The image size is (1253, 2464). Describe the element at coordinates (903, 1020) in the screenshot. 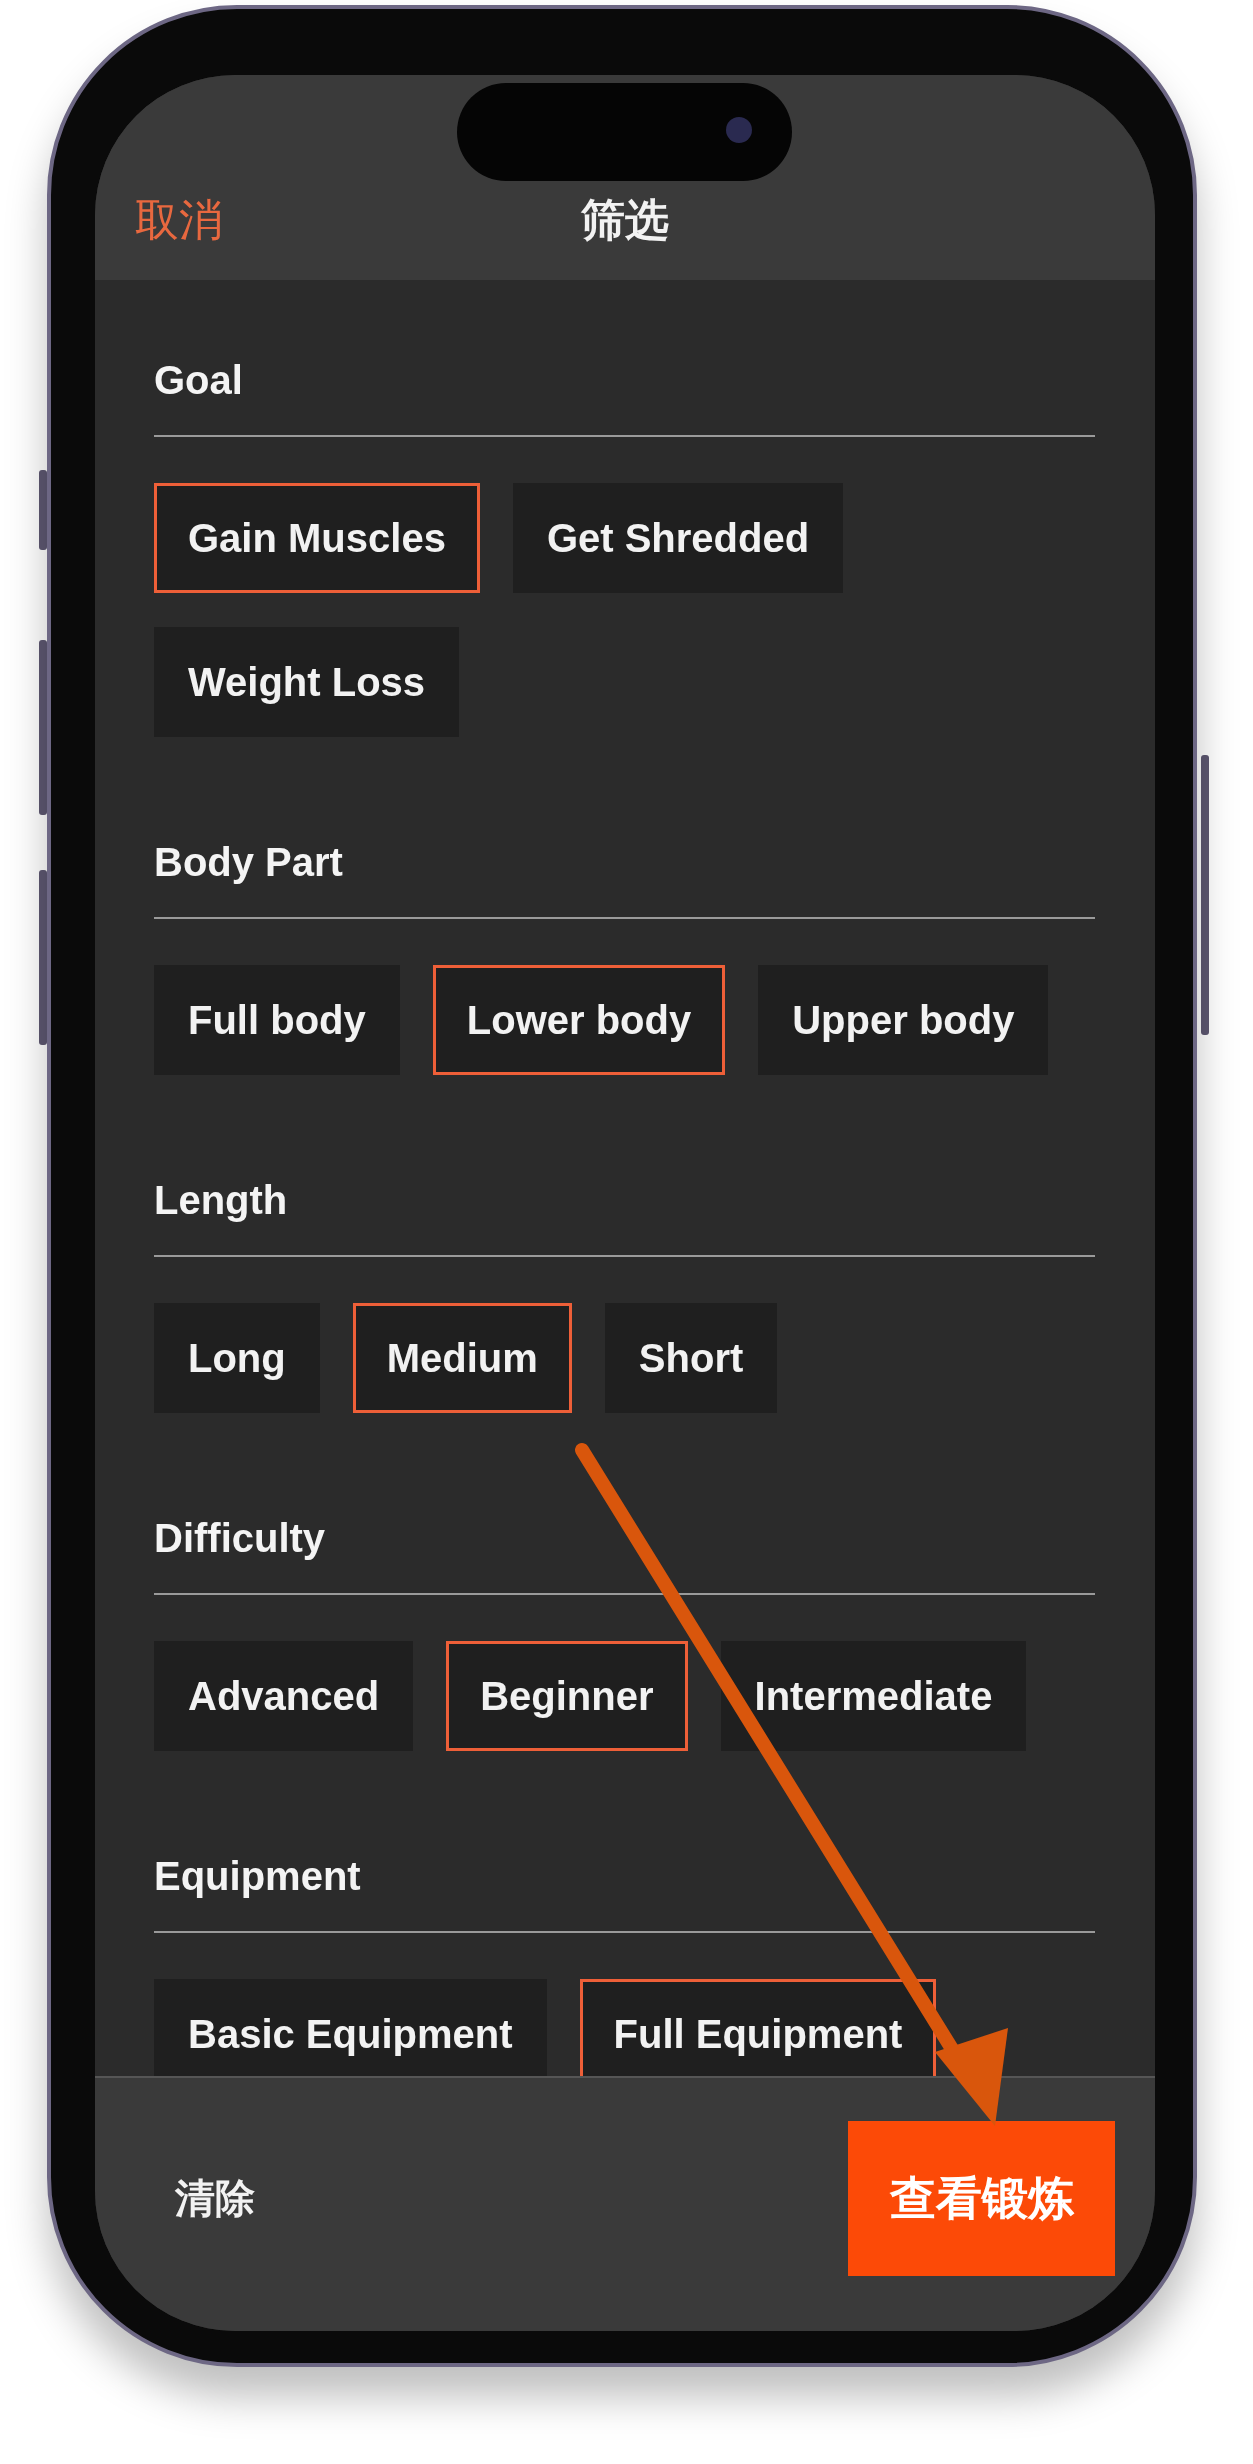

I see `filter-option: Upper body` at that location.